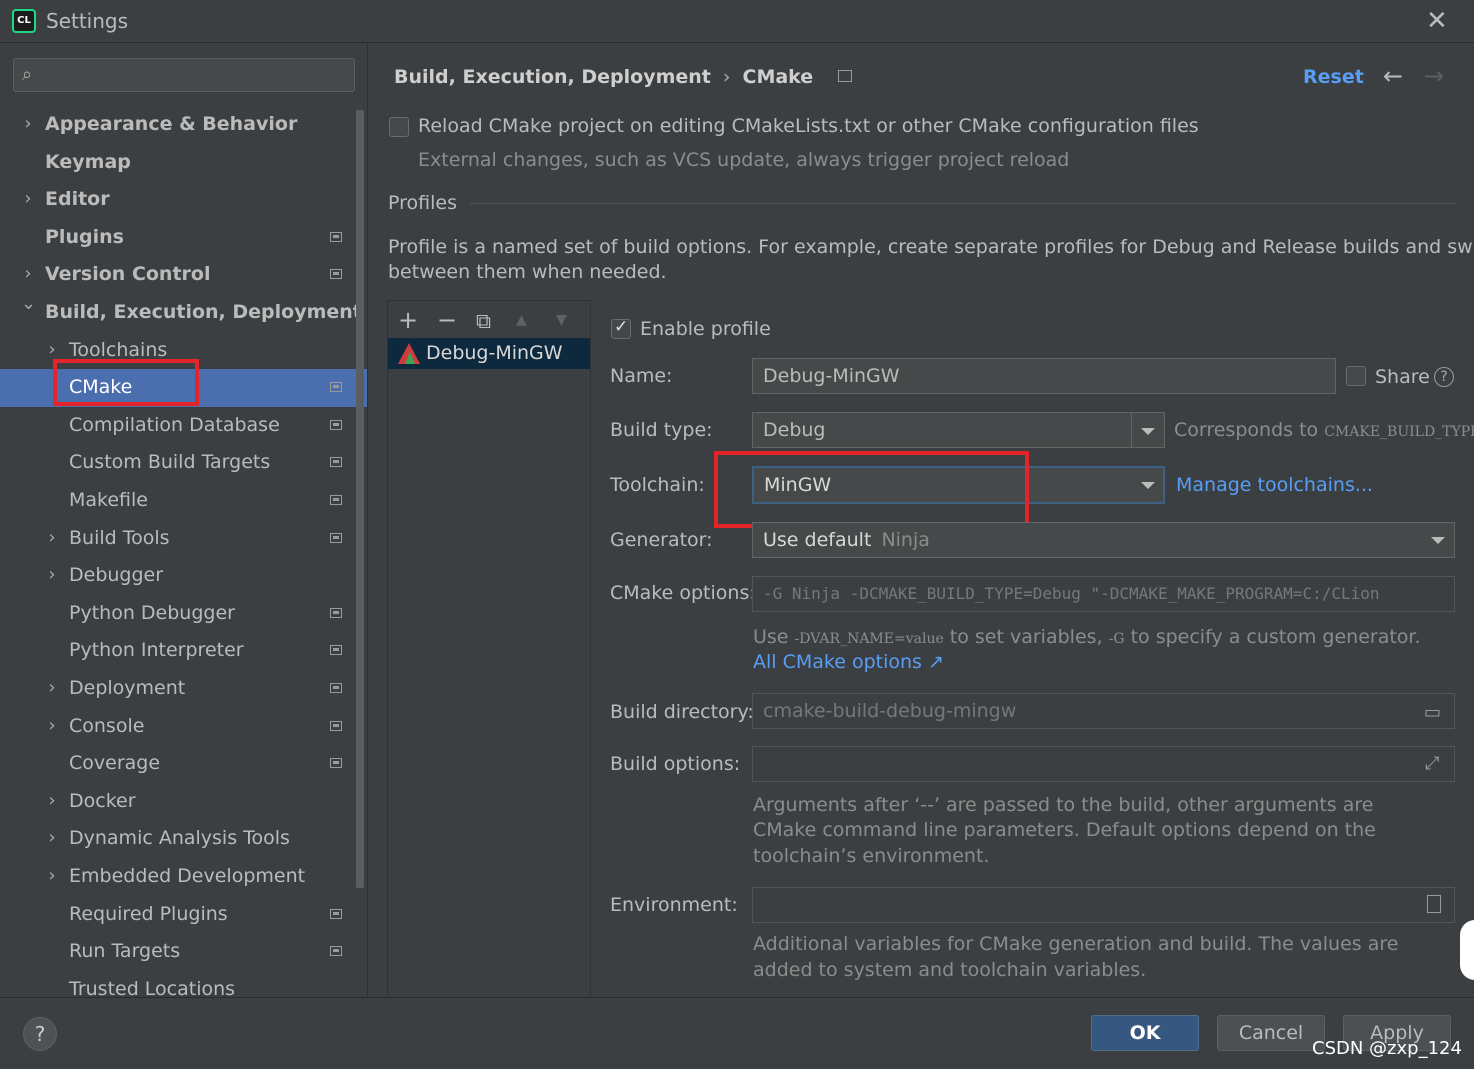  What do you see at coordinates (360, 499) in the screenshot?
I see `tree-scrollbar` at bounding box center [360, 499].